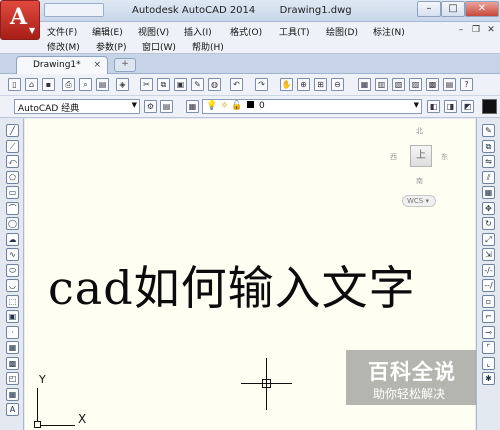 This screenshot has height=430, width=500. What do you see at coordinates (159, 46) in the screenshot?
I see `menu-window: 窗口(W)` at bounding box center [159, 46].